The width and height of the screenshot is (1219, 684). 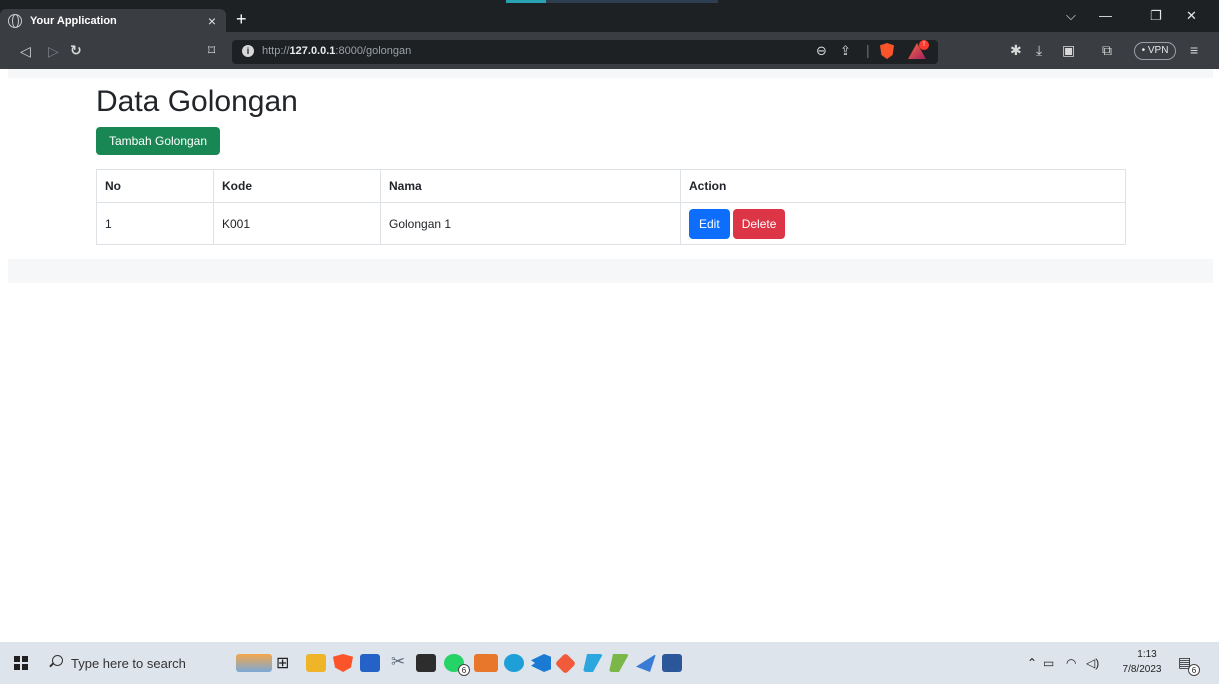 What do you see at coordinates (1016, 50) in the screenshot?
I see `extensions-icon: ✱` at bounding box center [1016, 50].